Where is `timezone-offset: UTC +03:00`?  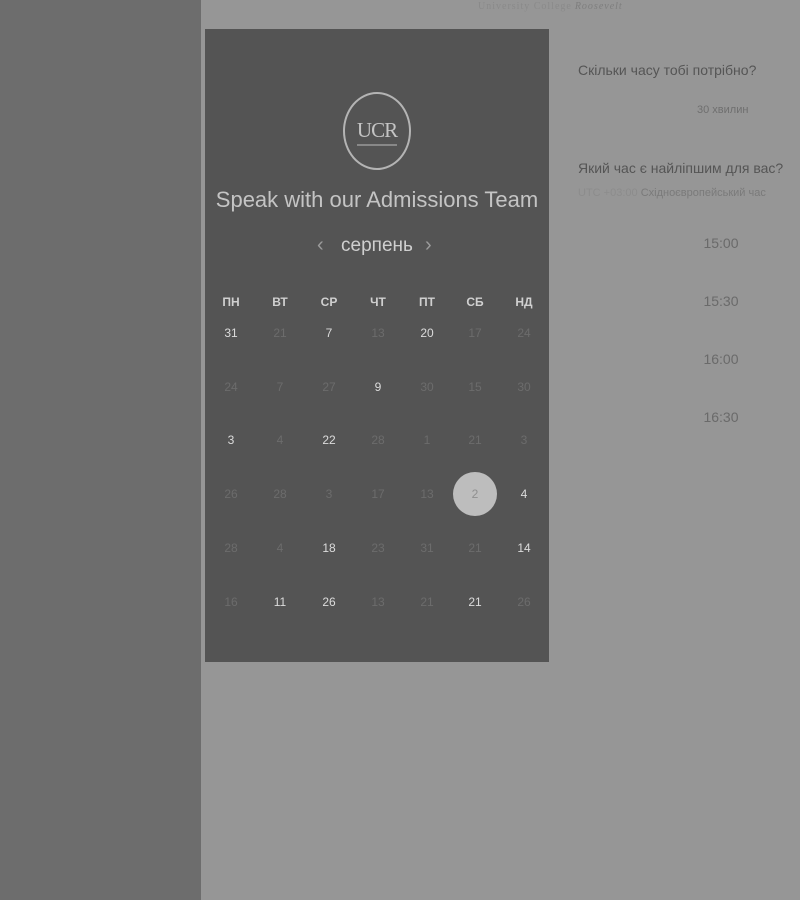 timezone-offset: UTC +03:00 is located at coordinates (608, 193).